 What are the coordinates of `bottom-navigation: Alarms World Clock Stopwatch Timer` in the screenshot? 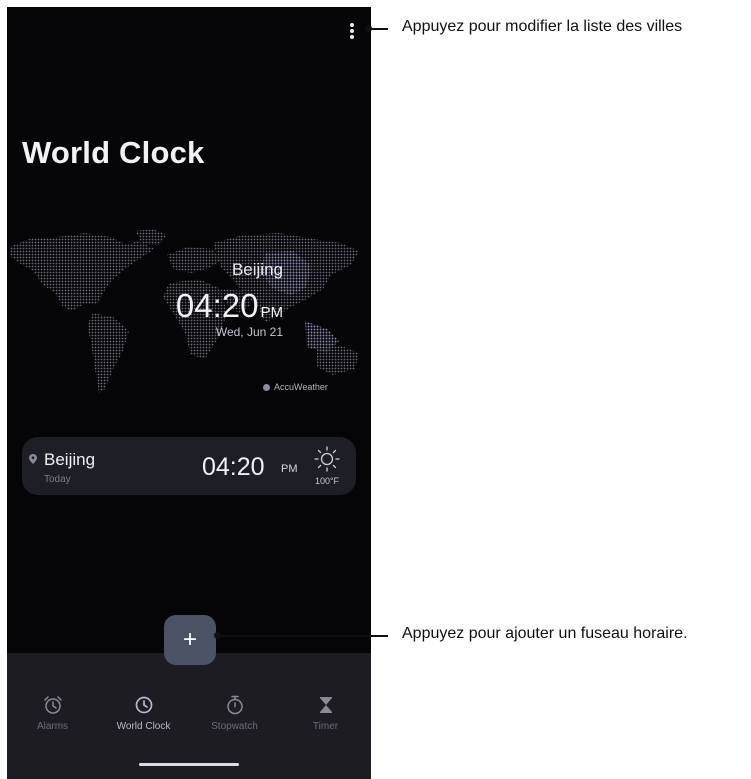 It's located at (189, 716).